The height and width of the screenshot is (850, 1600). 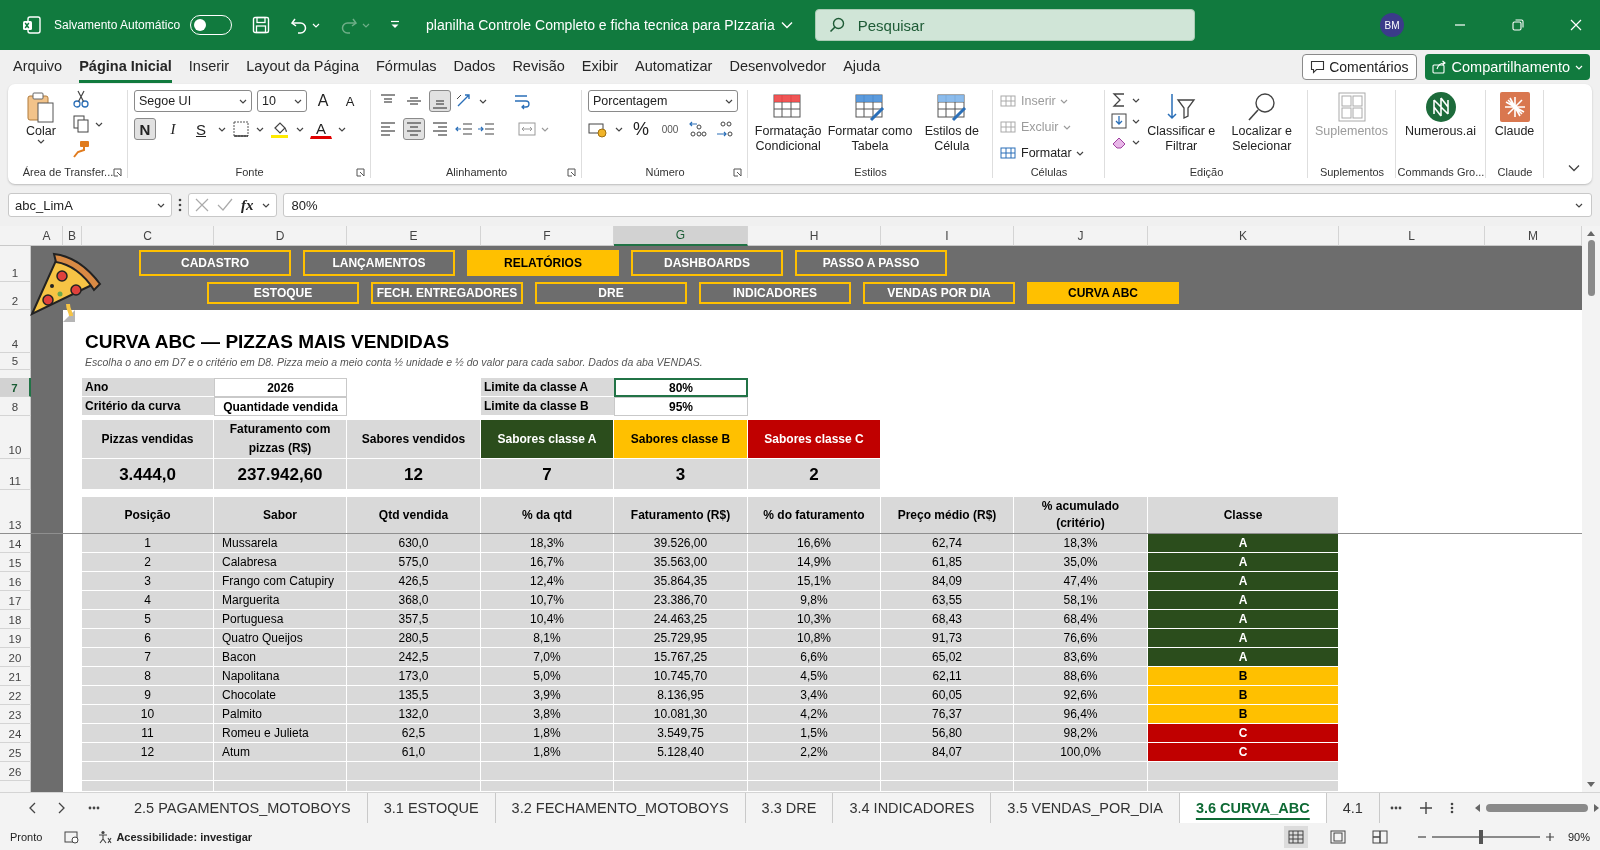 I want to click on accessibility-status: Acessibilidade: investigar, so click(x=184, y=836).